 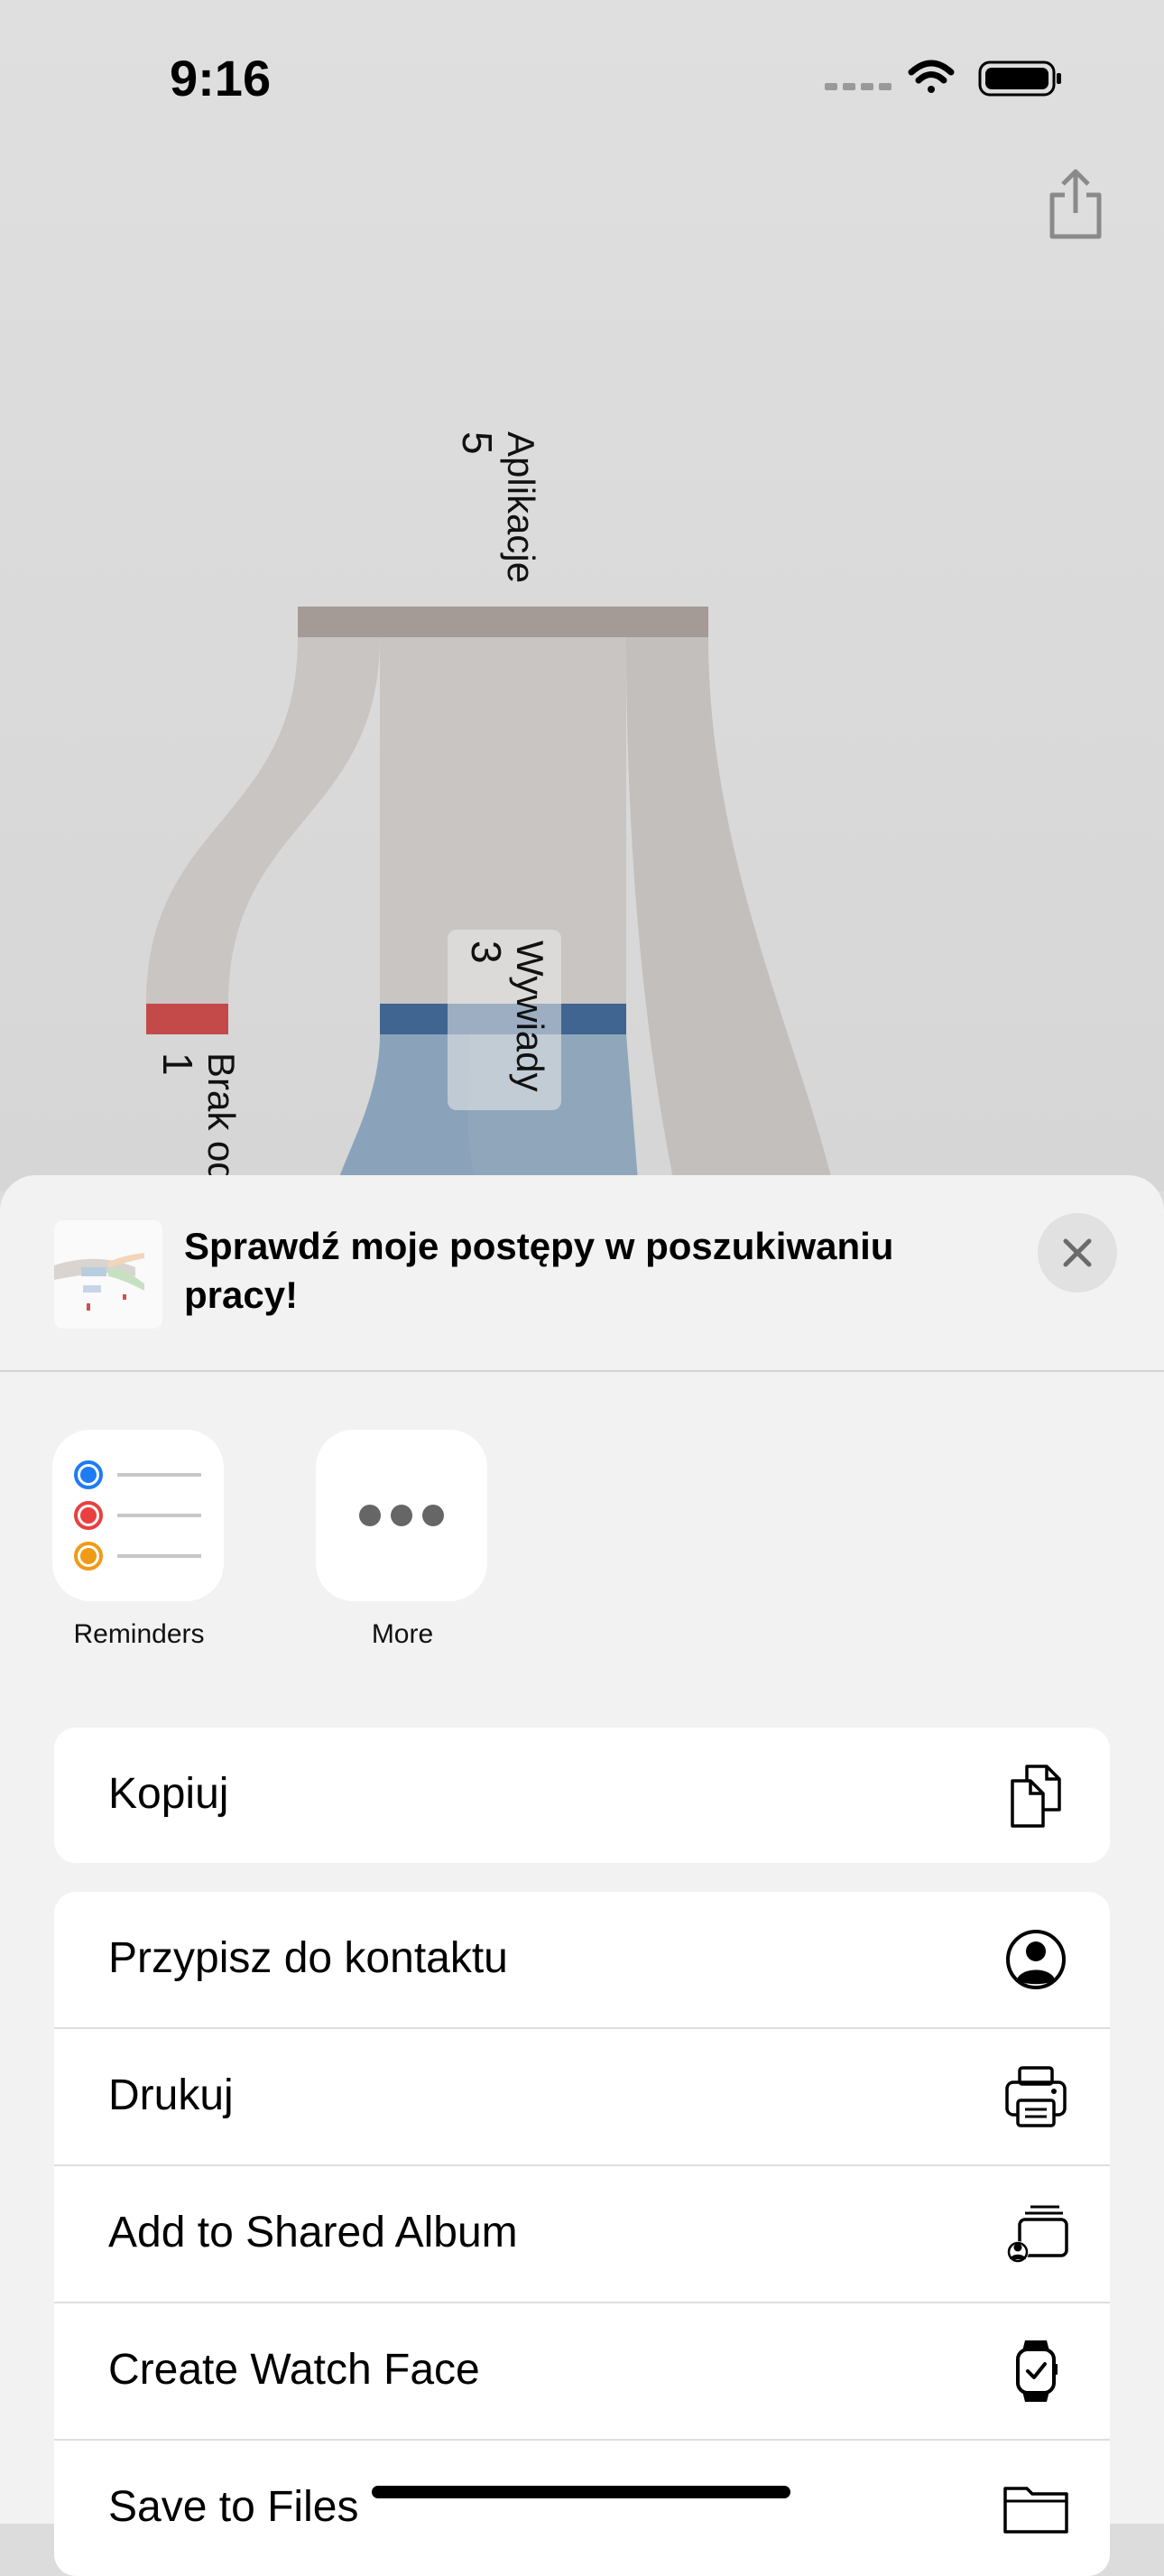 What do you see at coordinates (1036, 1796) in the screenshot?
I see `copy-icon` at bounding box center [1036, 1796].